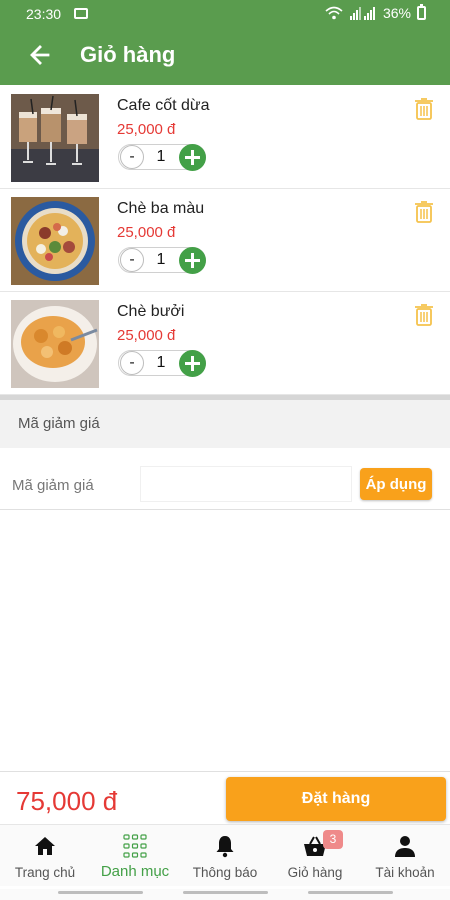 The image size is (450, 900). What do you see at coordinates (225, 344) in the screenshot?
I see `cart-item: Chè bưởi 25,000 đ - 1` at bounding box center [225, 344].